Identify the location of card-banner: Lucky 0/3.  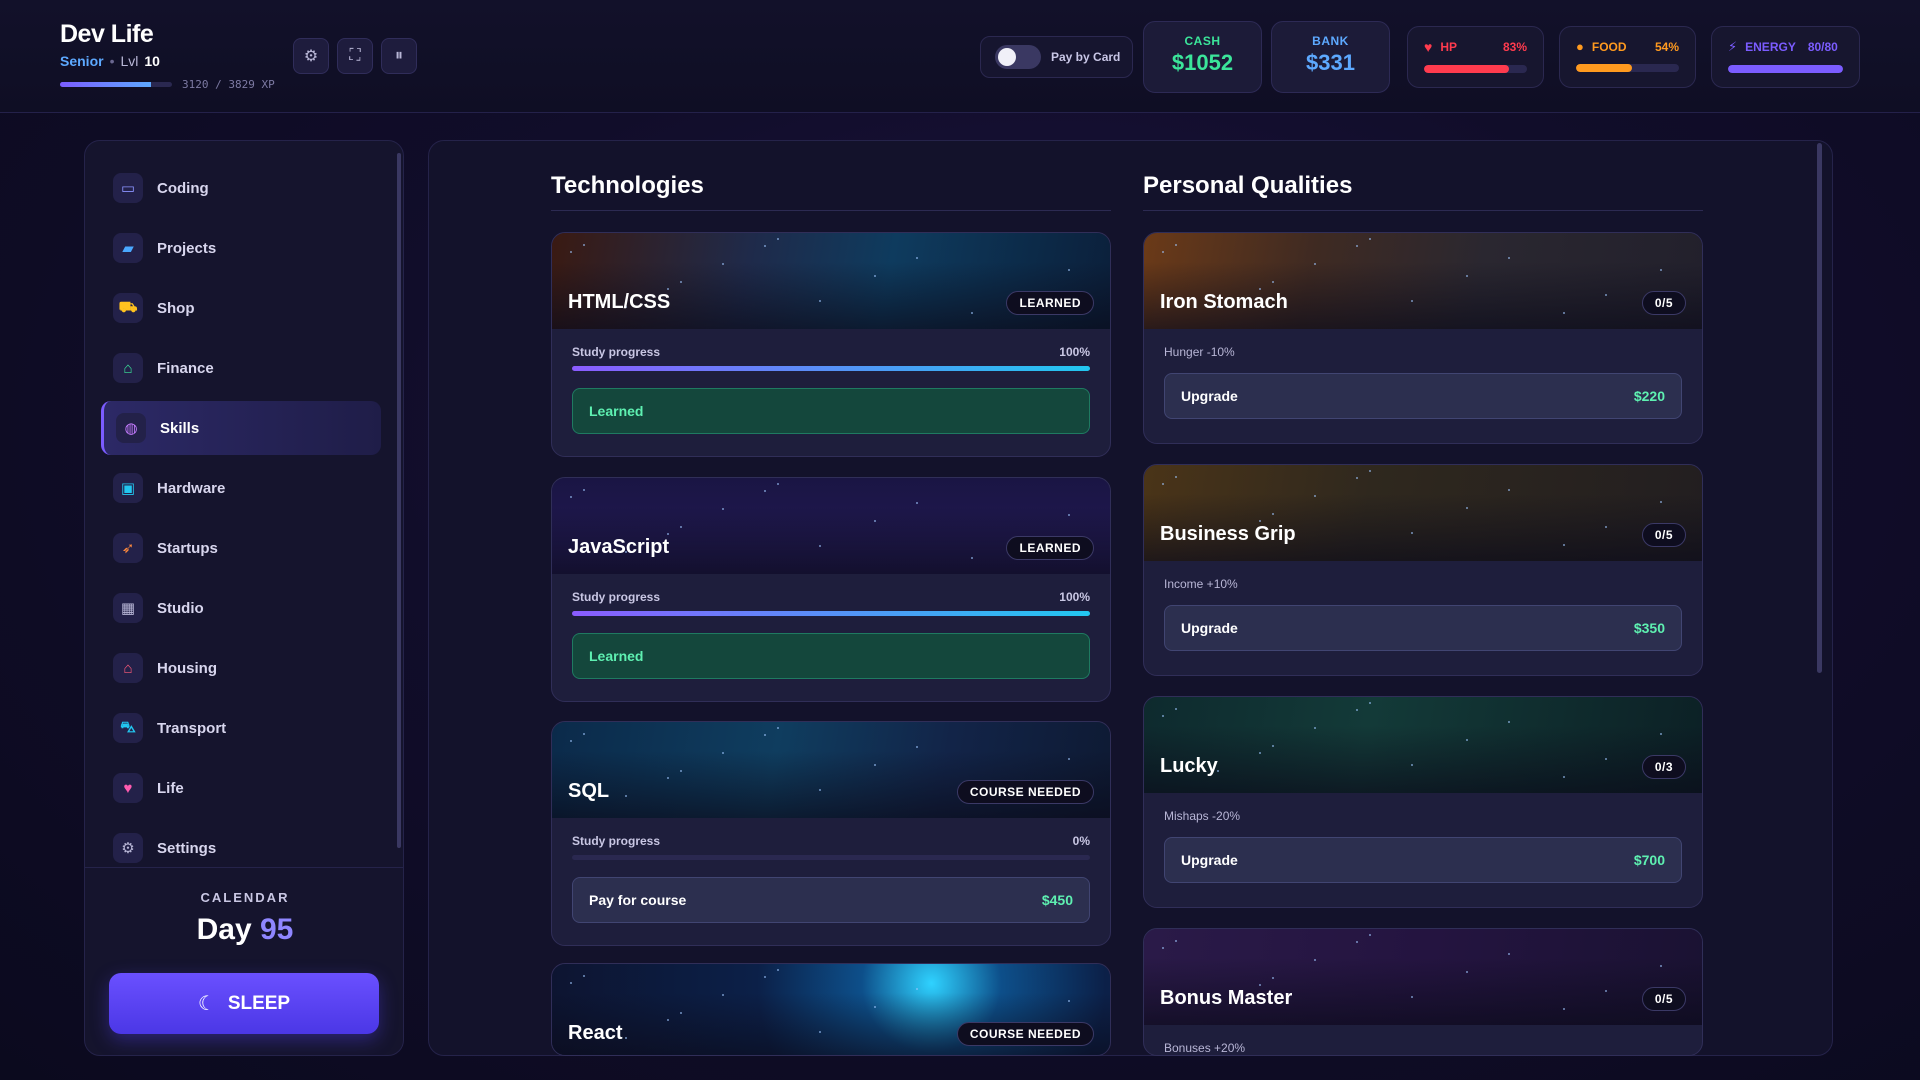
(1423, 745).